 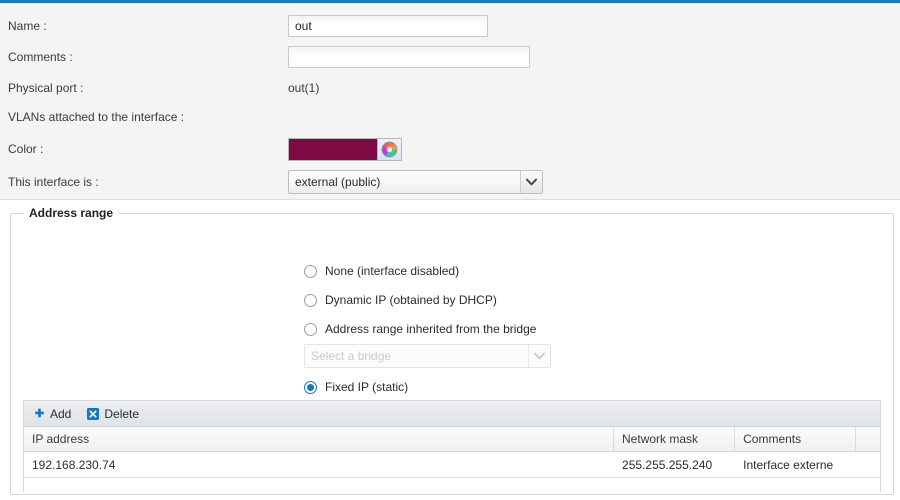 I want to click on plus-icon, so click(x=39, y=413).